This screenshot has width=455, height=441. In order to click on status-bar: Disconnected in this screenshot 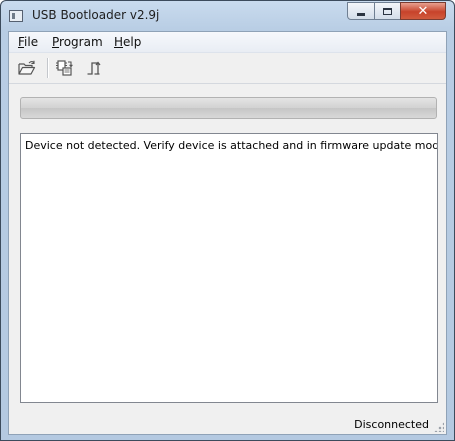, I will do `click(227, 423)`.